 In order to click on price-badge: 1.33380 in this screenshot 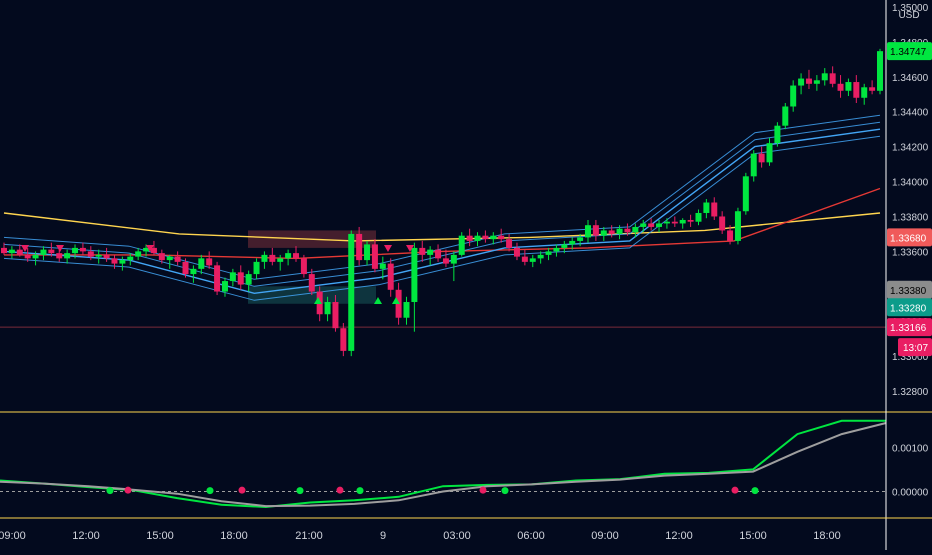, I will do `click(909, 289)`.